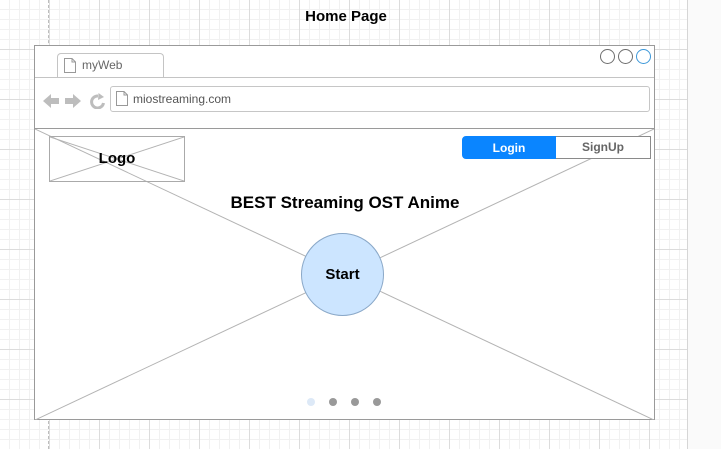 The image size is (721, 449). Describe the element at coordinates (607, 56) in the screenshot. I see `minimize-icon` at that location.